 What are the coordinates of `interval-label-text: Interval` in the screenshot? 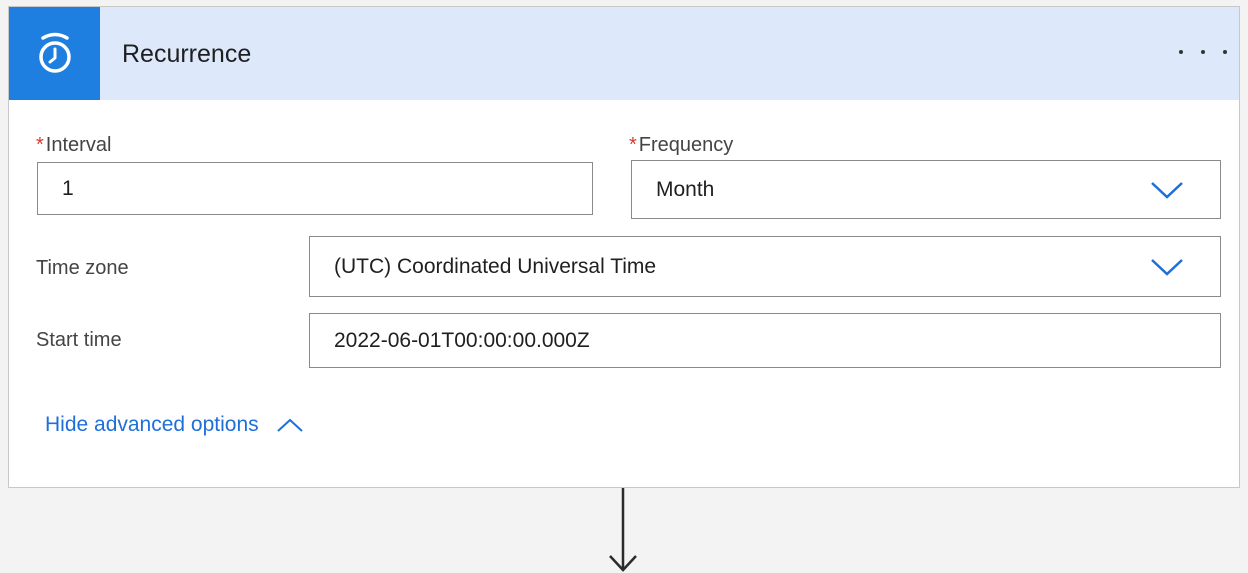 It's located at (78, 145).